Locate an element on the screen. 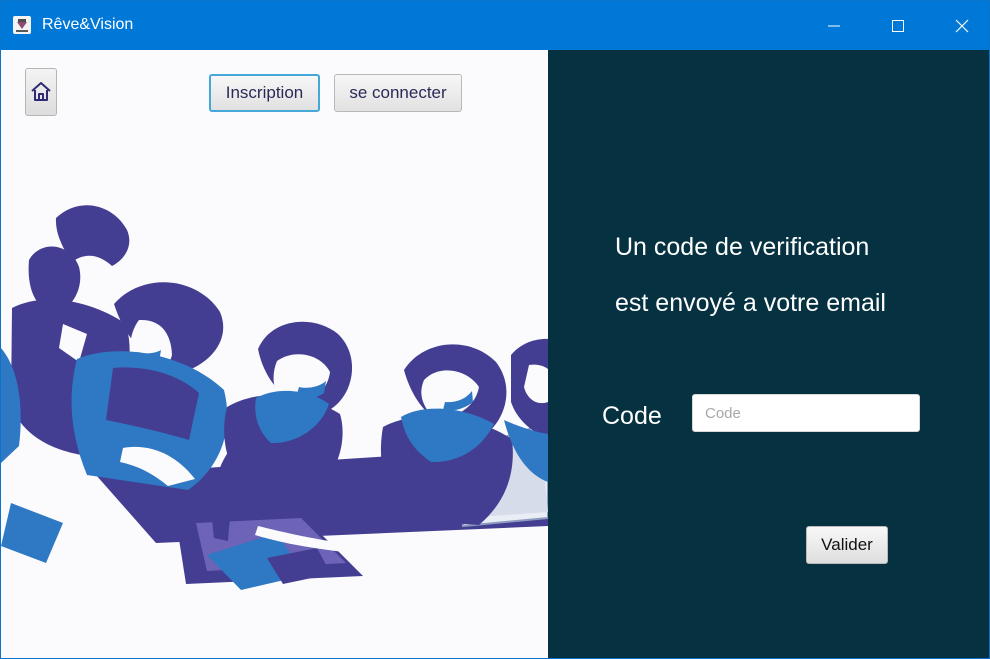 The width and height of the screenshot is (990, 659). close-button is located at coordinates (962, 25).